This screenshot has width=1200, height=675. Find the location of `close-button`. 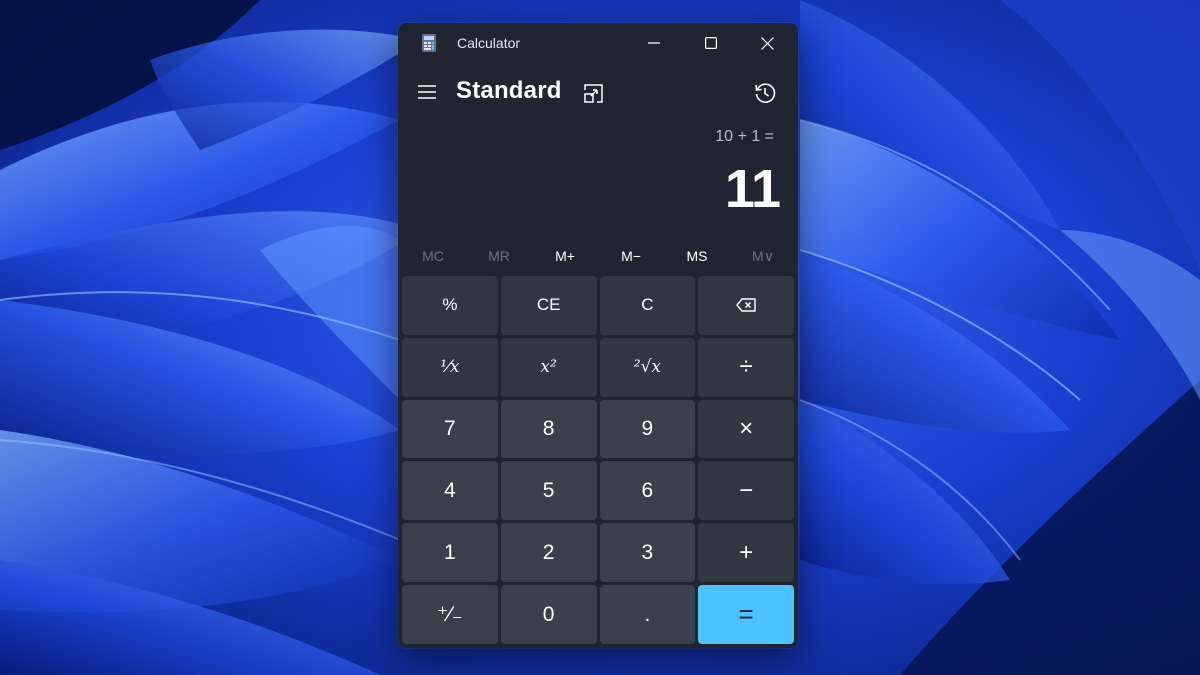

close-button is located at coordinates (767, 43).